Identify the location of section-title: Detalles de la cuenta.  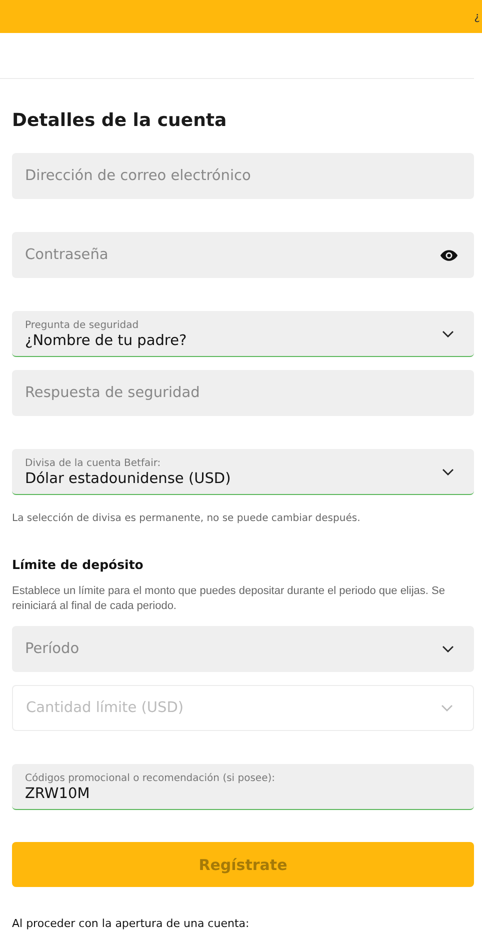
(120, 121).